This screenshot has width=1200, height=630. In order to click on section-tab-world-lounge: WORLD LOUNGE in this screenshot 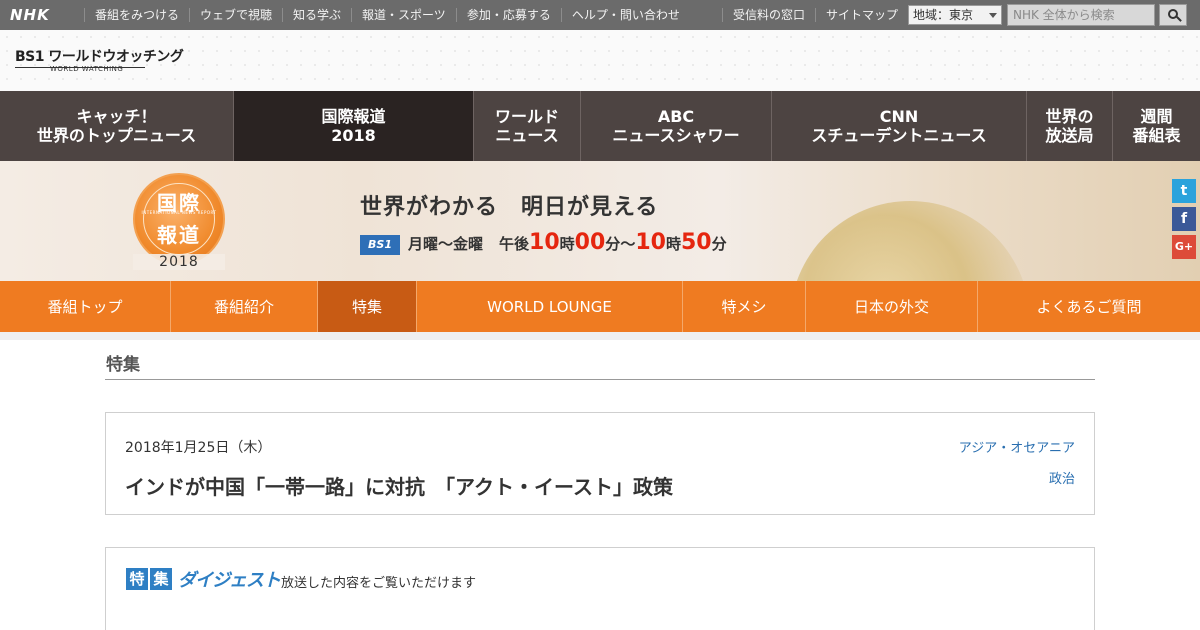, I will do `click(550, 306)`.